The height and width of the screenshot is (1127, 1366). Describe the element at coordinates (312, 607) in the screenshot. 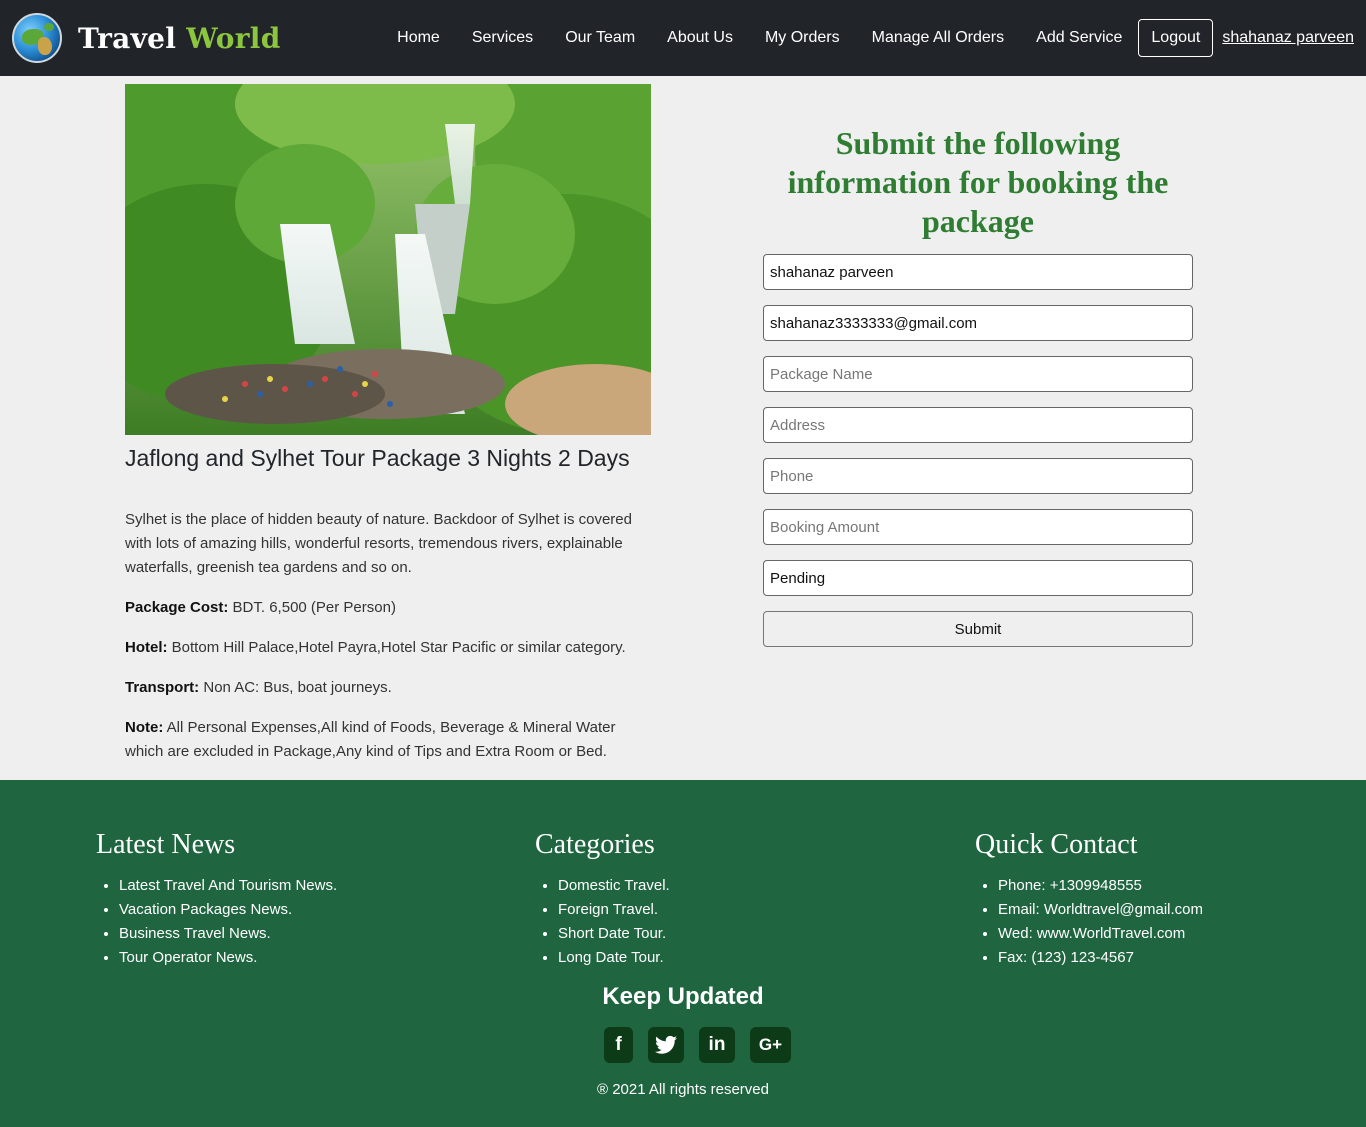

I see `package-cost-value: BDT. 6,500 (Per Person)` at that location.